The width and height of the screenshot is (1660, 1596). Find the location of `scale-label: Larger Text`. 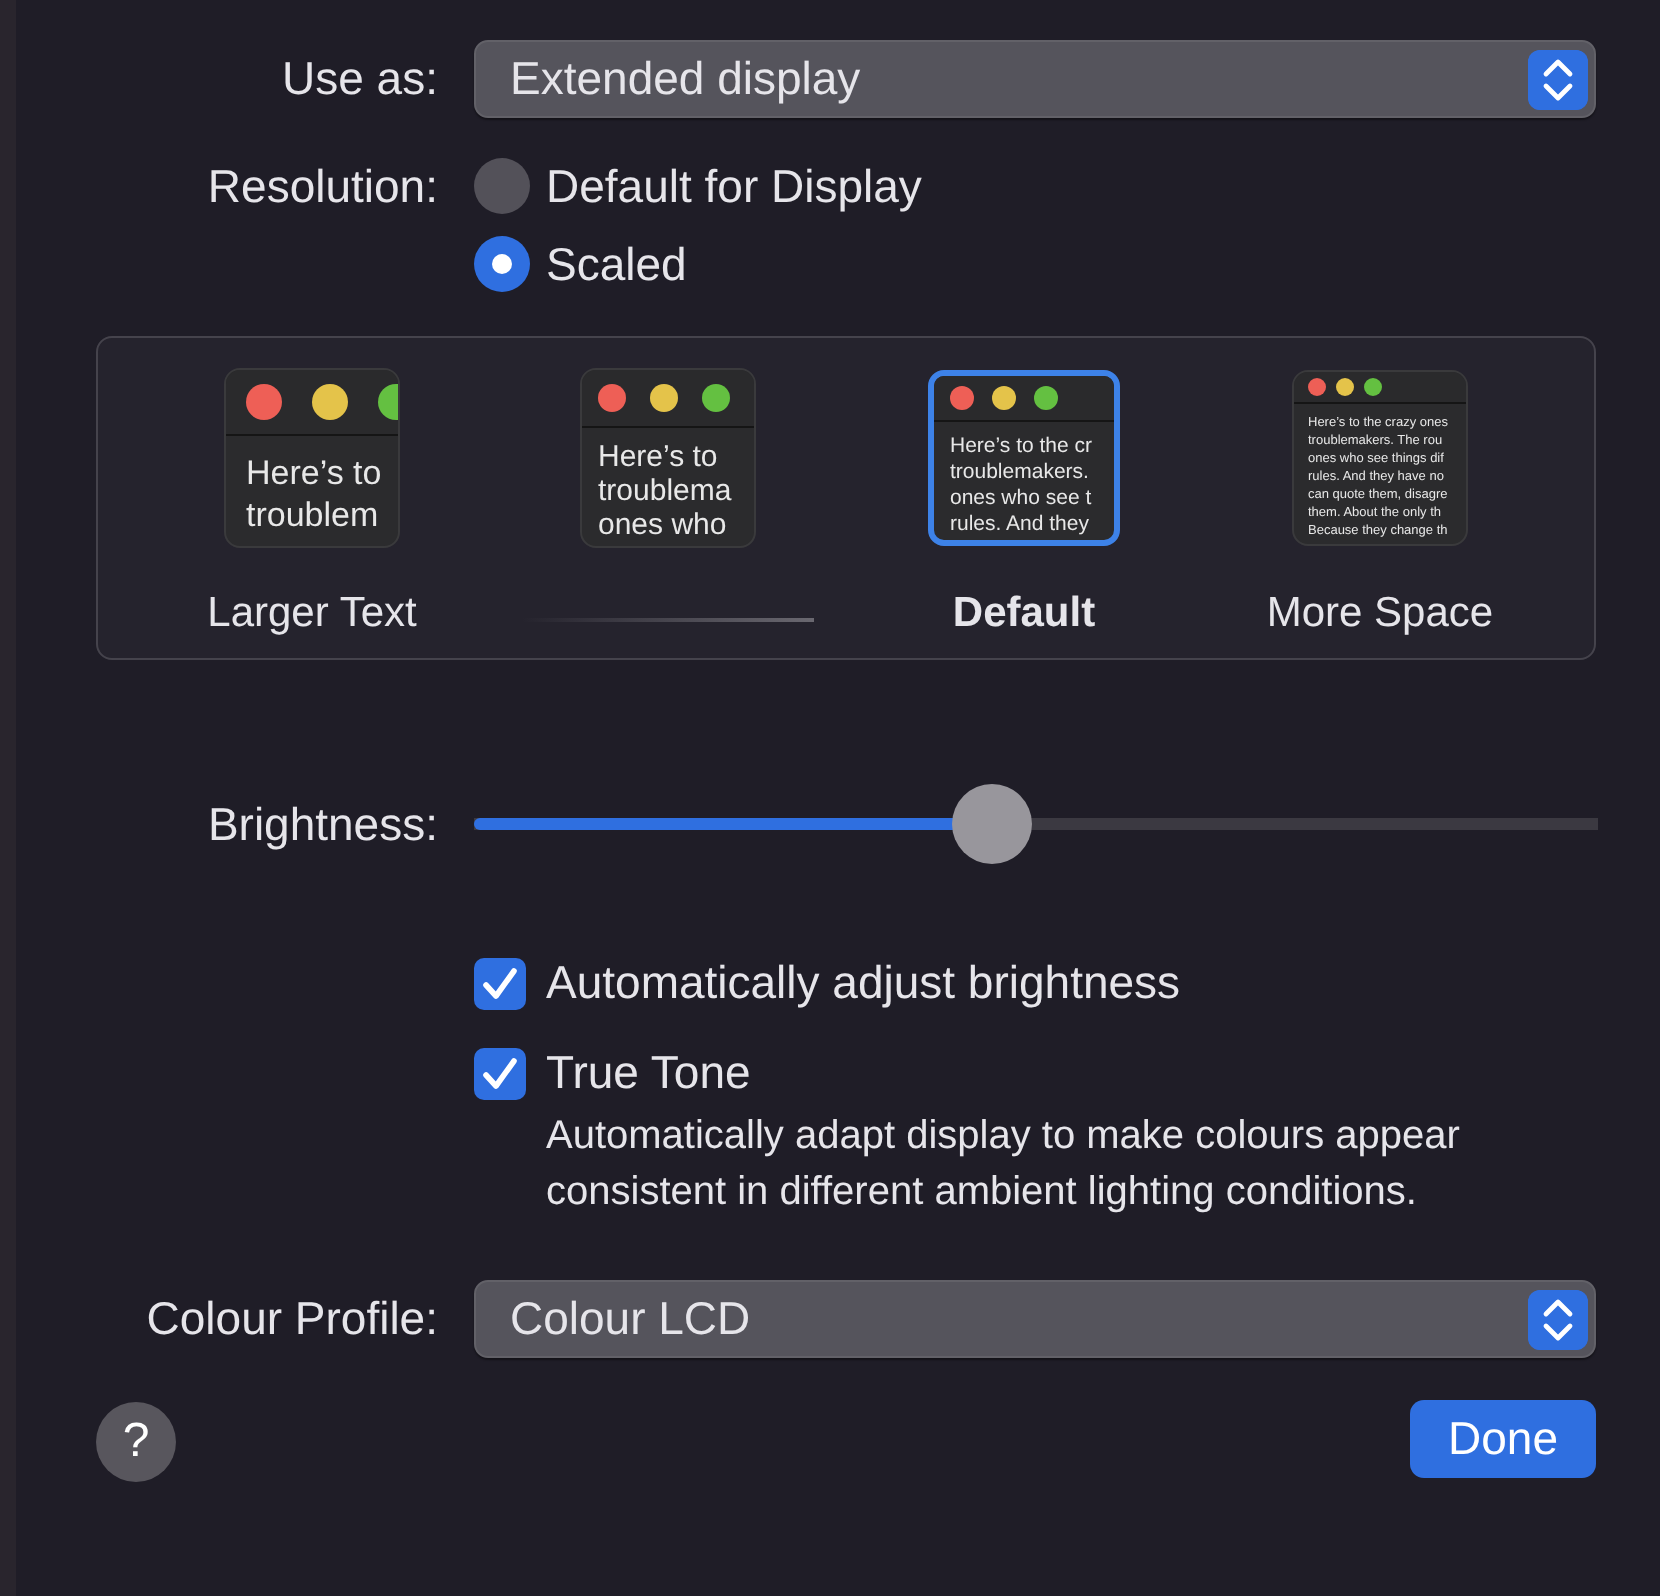

scale-label: Larger Text is located at coordinates (312, 614).